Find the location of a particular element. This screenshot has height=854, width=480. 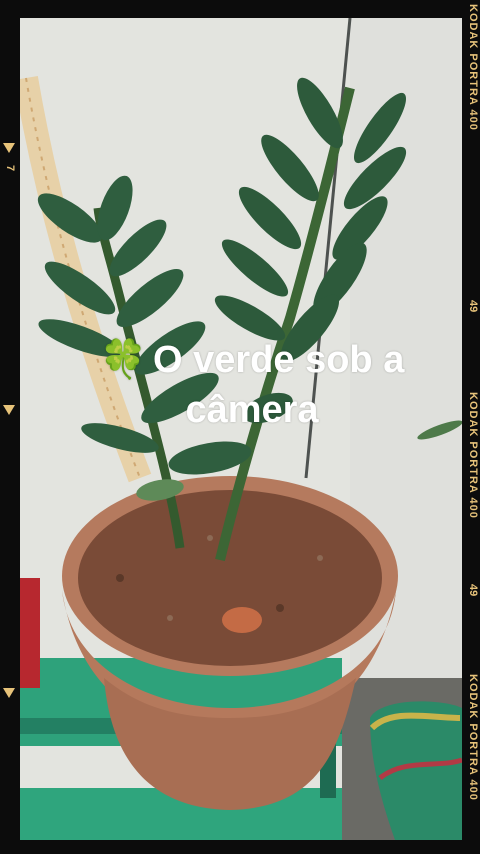

caption: 🍀 O verde sob a câmera is located at coordinates (252, 385).